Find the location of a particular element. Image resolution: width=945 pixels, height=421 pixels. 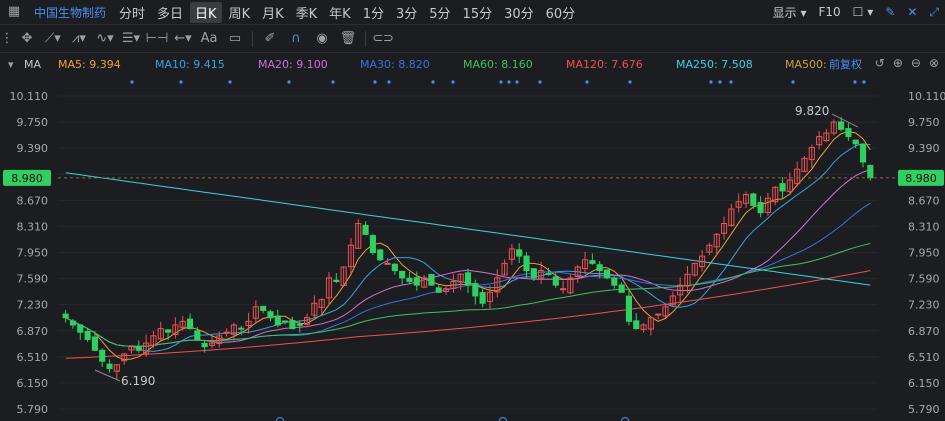

y-tick-label: 7.590 is located at coordinates (924, 279).